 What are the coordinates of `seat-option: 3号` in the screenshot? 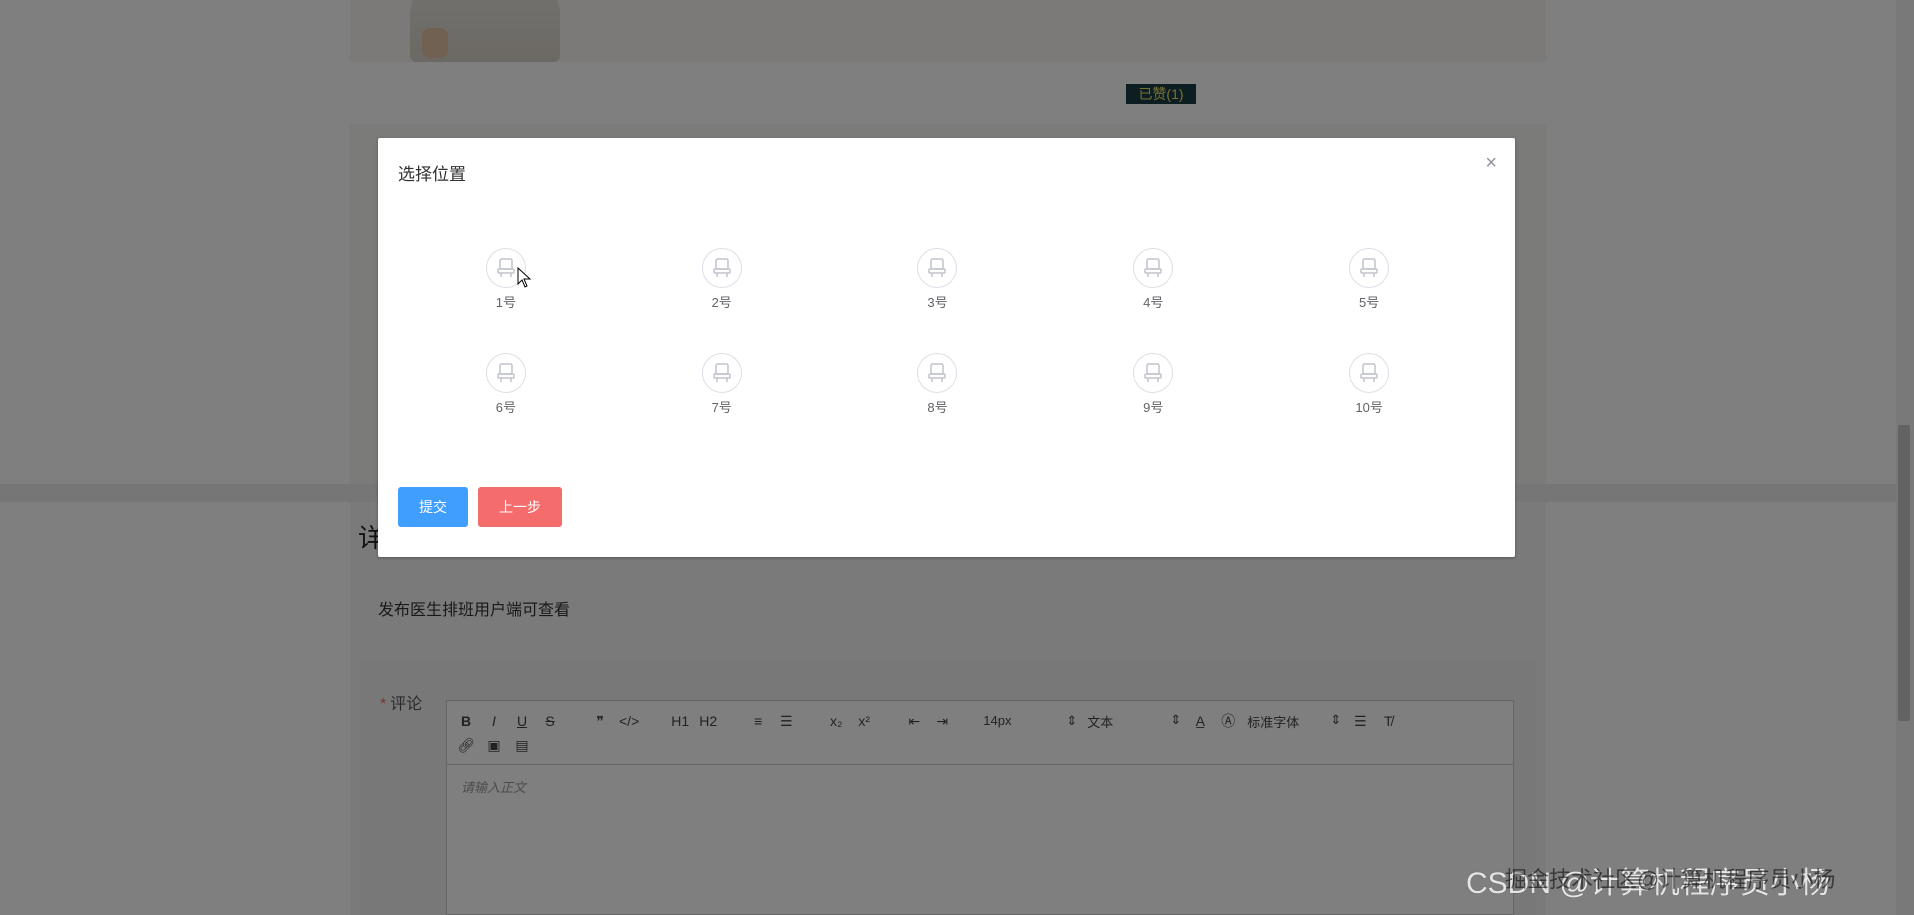 It's located at (937, 279).